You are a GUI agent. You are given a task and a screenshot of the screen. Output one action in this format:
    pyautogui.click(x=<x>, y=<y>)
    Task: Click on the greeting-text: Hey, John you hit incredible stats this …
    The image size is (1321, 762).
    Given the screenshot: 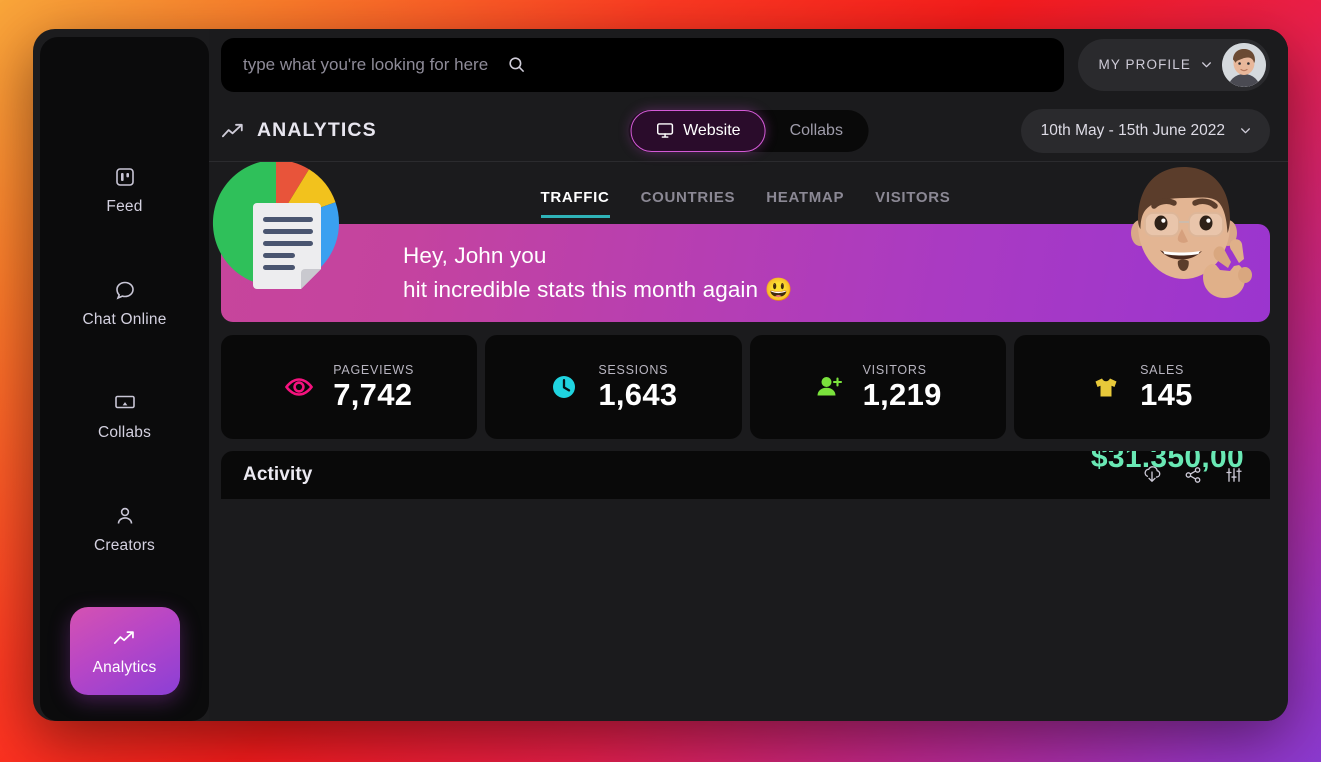 What is the action you would take?
    pyautogui.click(x=598, y=273)
    